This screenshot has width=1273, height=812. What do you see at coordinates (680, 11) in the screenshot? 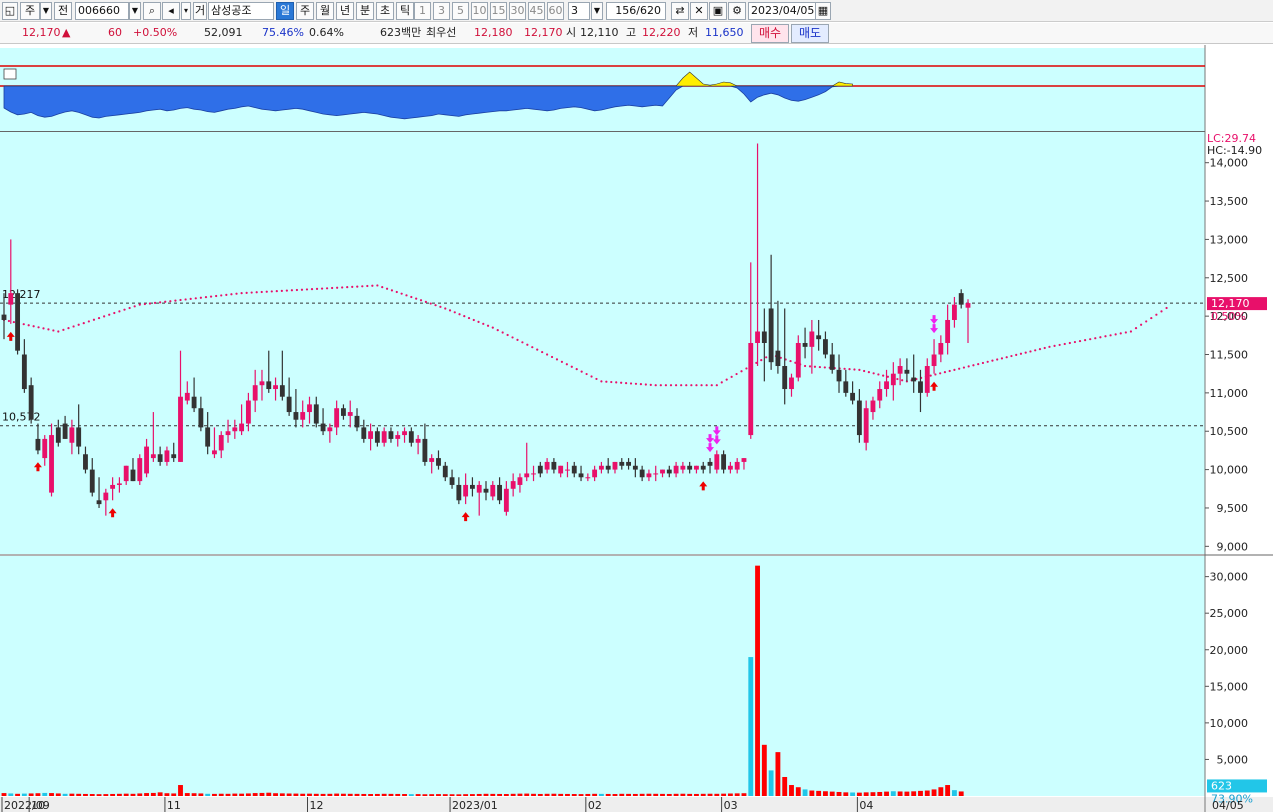
I see `scroll-data-icon: ⇄` at bounding box center [680, 11].